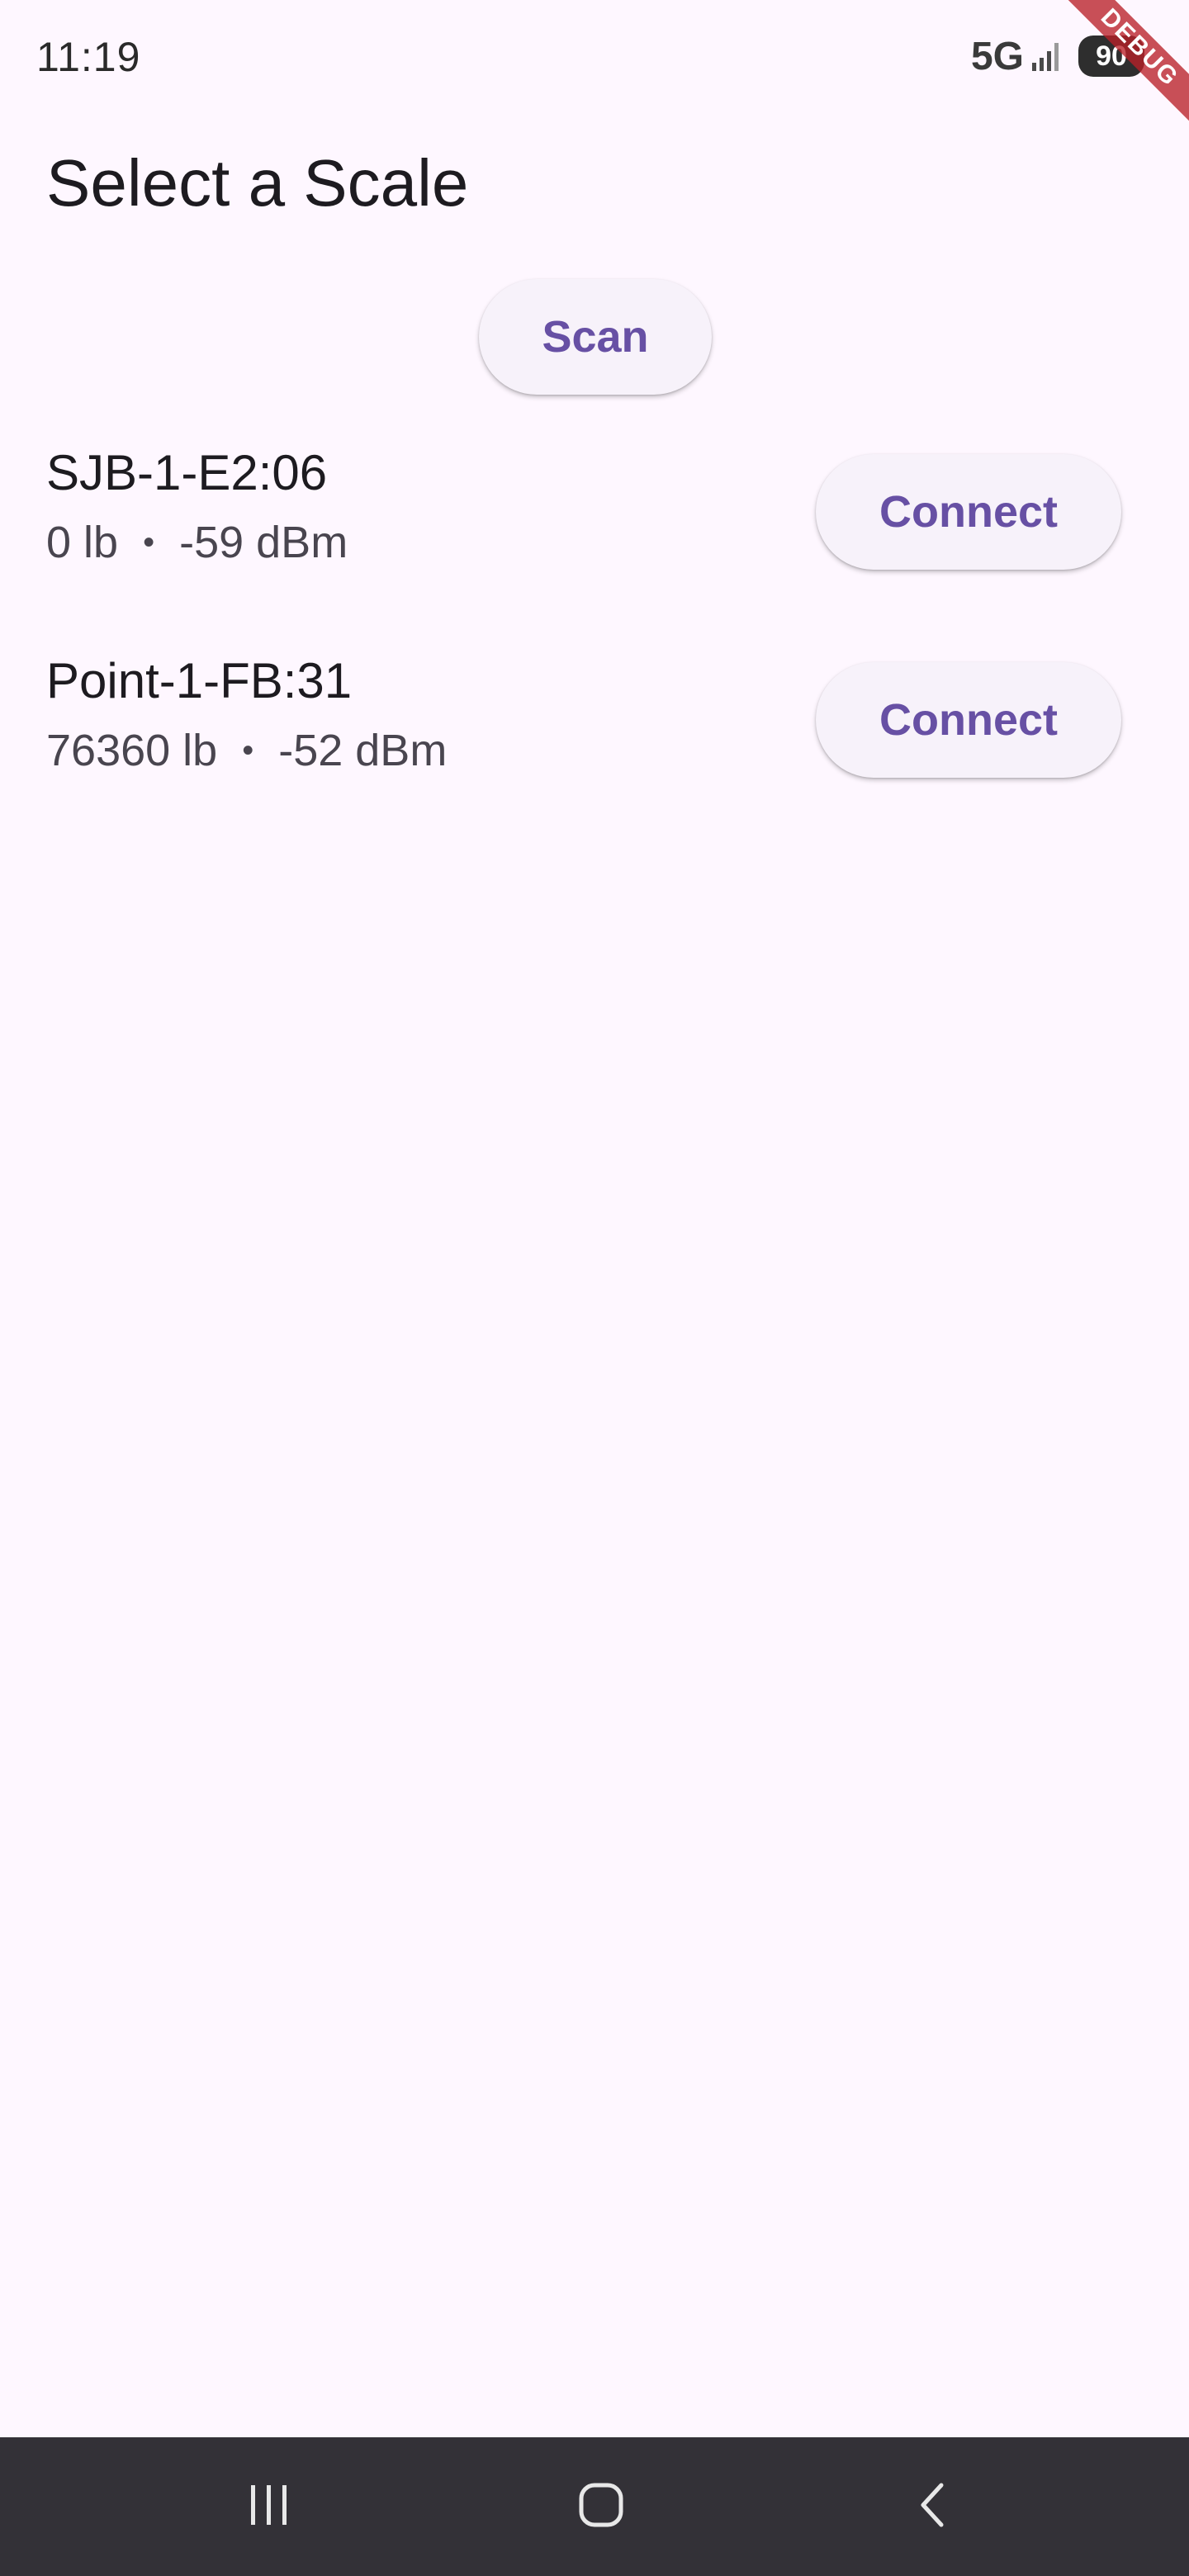 The height and width of the screenshot is (2576, 1189). What do you see at coordinates (594, 79) in the screenshot?
I see `status-bar: 11:19 5G 90 DEBUG` at bounding box center [594, 79].